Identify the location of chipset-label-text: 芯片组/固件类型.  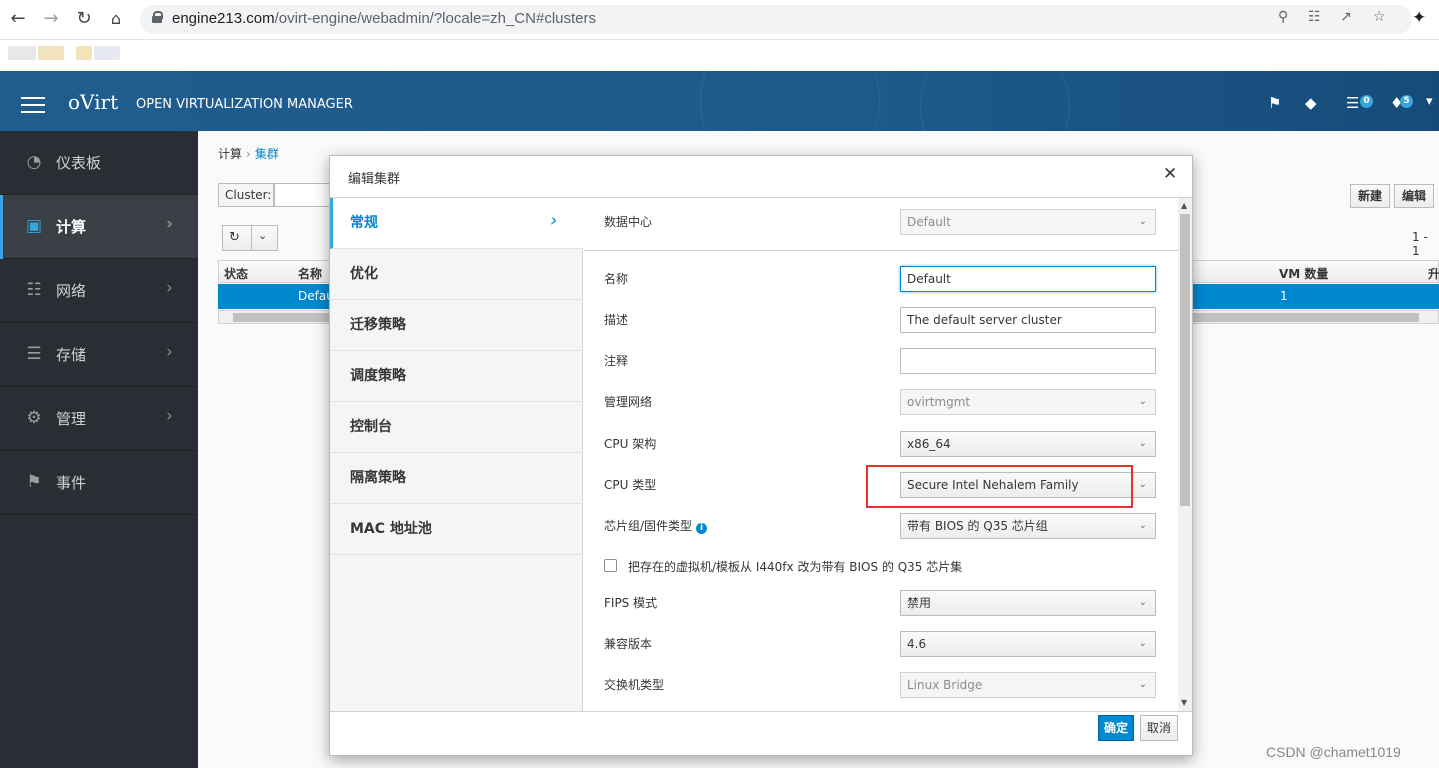
(648, 526).